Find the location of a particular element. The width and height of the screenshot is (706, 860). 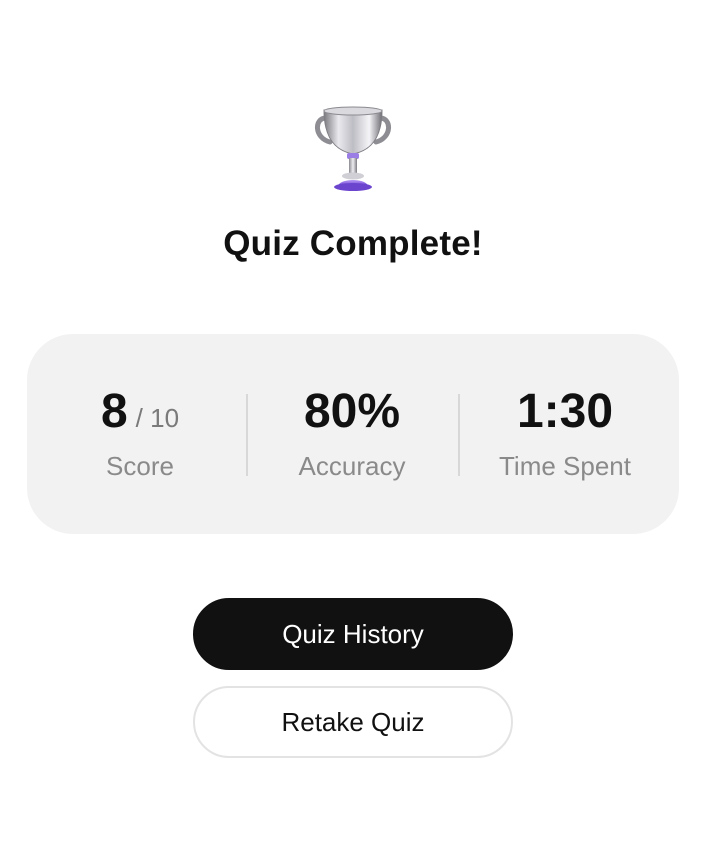

accuracy-label: Accuracy is located at coordinates (352, 466).